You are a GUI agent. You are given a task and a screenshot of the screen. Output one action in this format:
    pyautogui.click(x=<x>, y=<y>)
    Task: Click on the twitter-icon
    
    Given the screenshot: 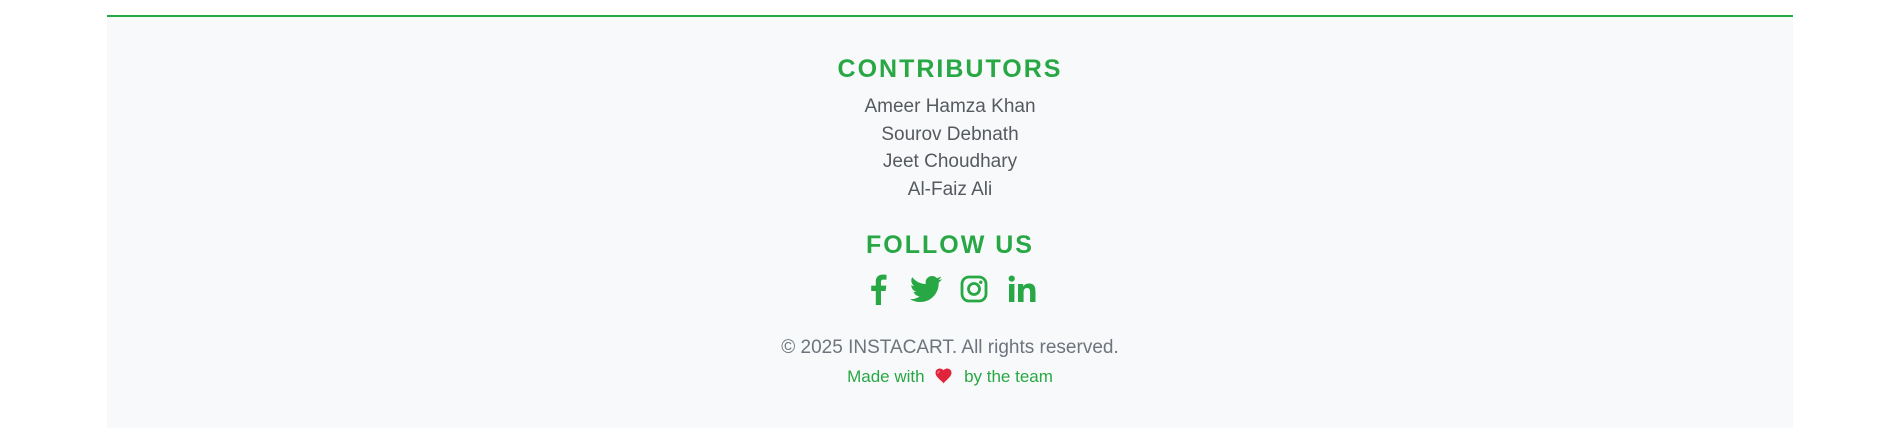 What is the action you would take?
    pyautogui.click(x=926, y=289)
    